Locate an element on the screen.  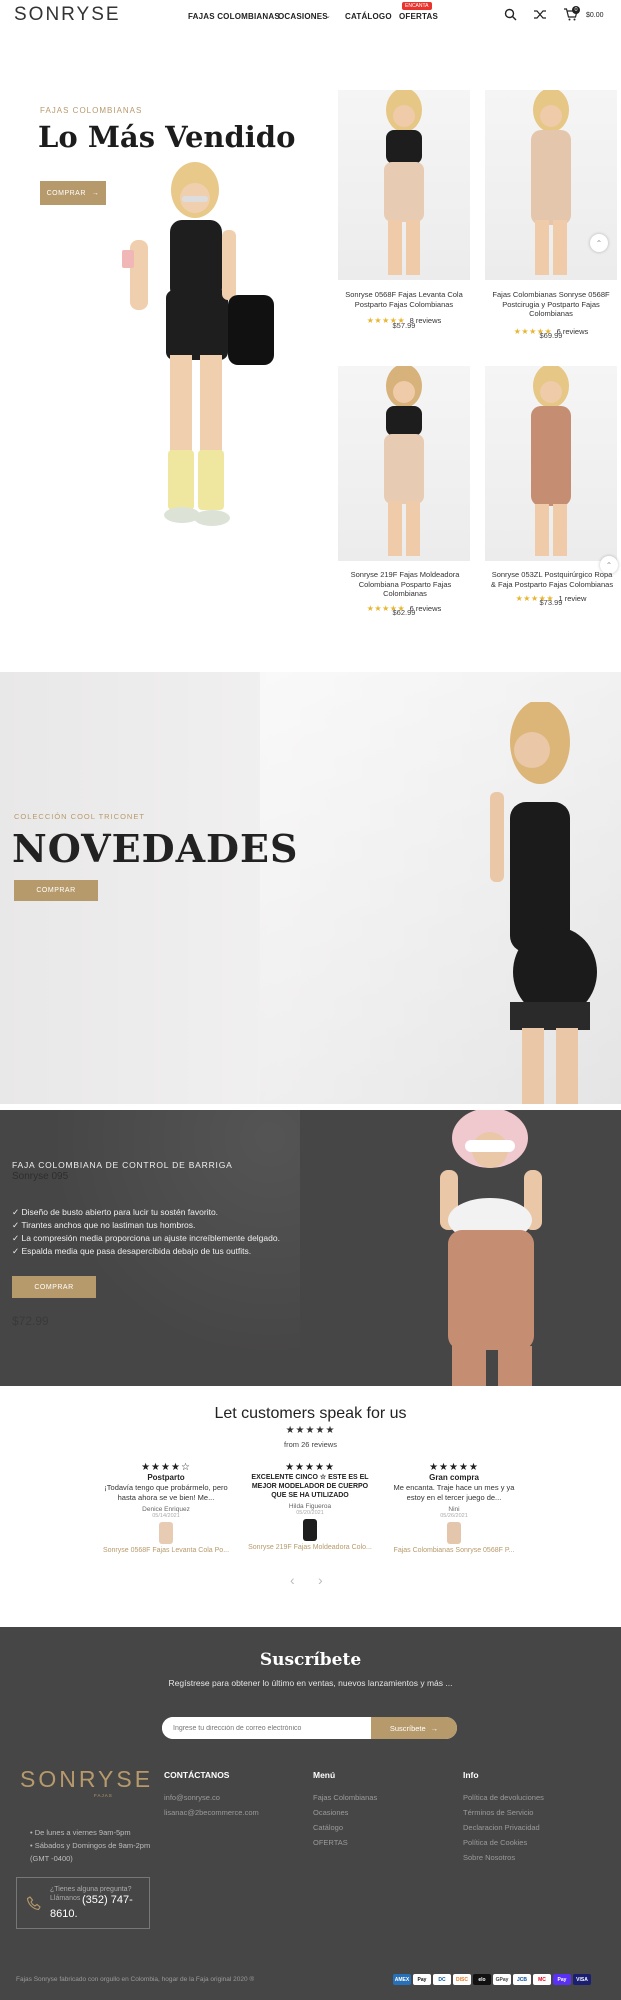
footer-info-item: Términos de Servicio is located at coordinates (503, 1812).